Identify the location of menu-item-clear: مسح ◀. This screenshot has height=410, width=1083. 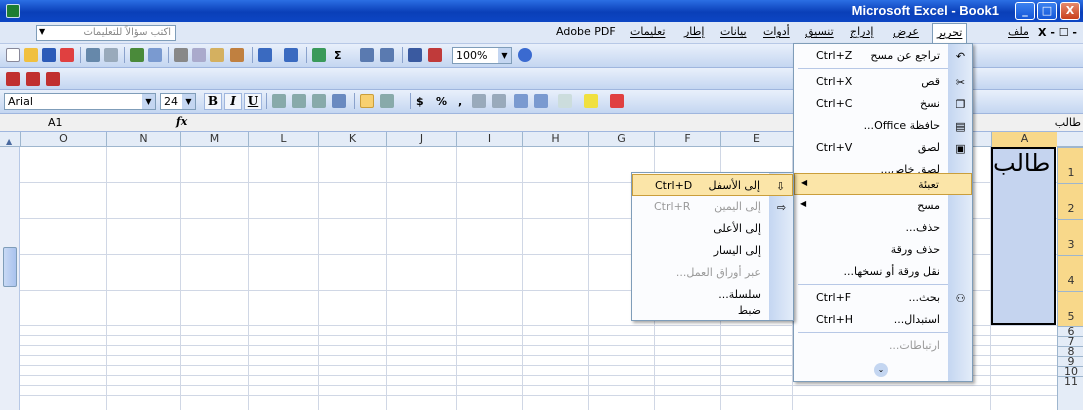
(883, 206).